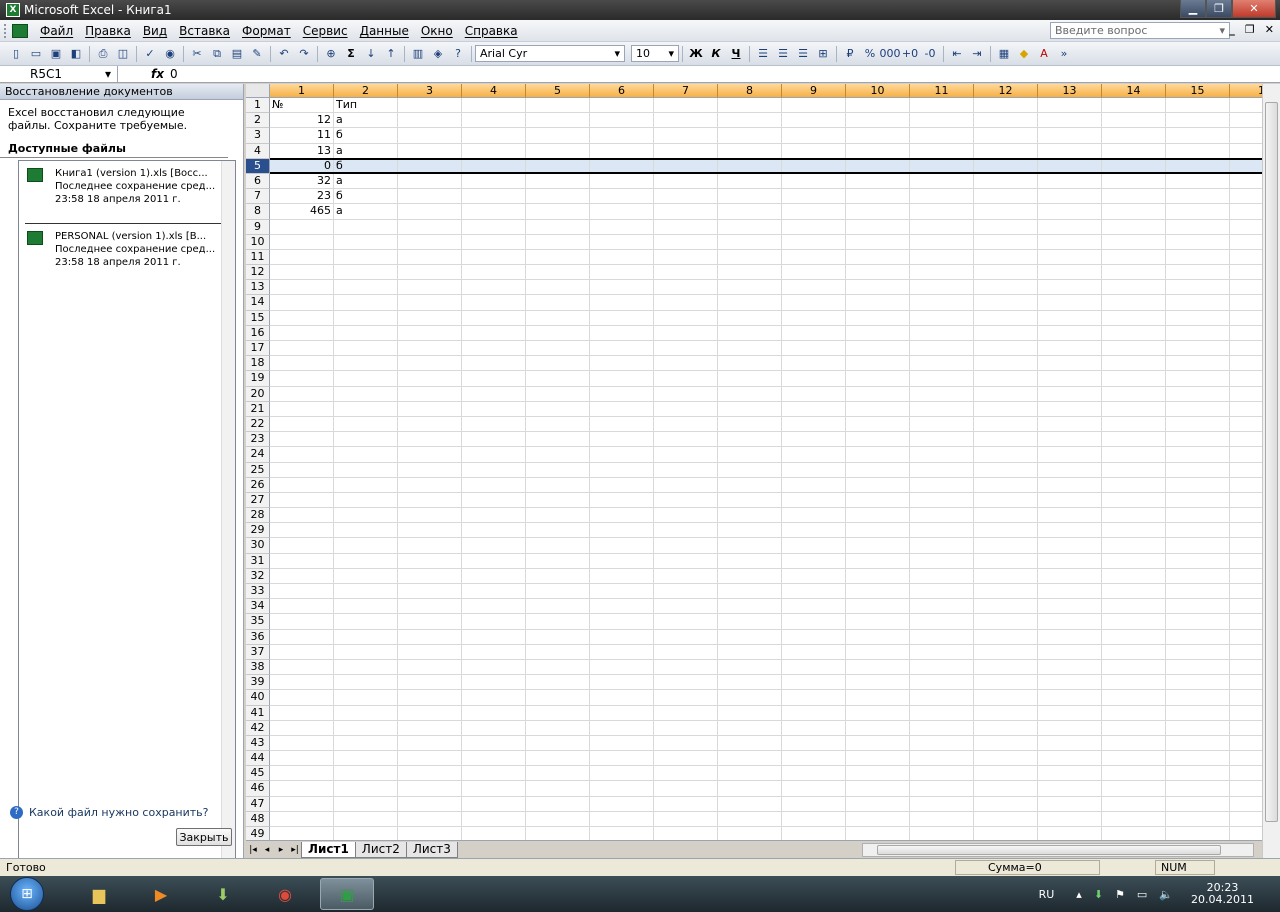 The width and height of the screenshot is (1280, 912). What do you see at coordinates (1269, 29) in the screenshot?
I see `doc-close-icon: ✕` at bounding box center [1269, 29].